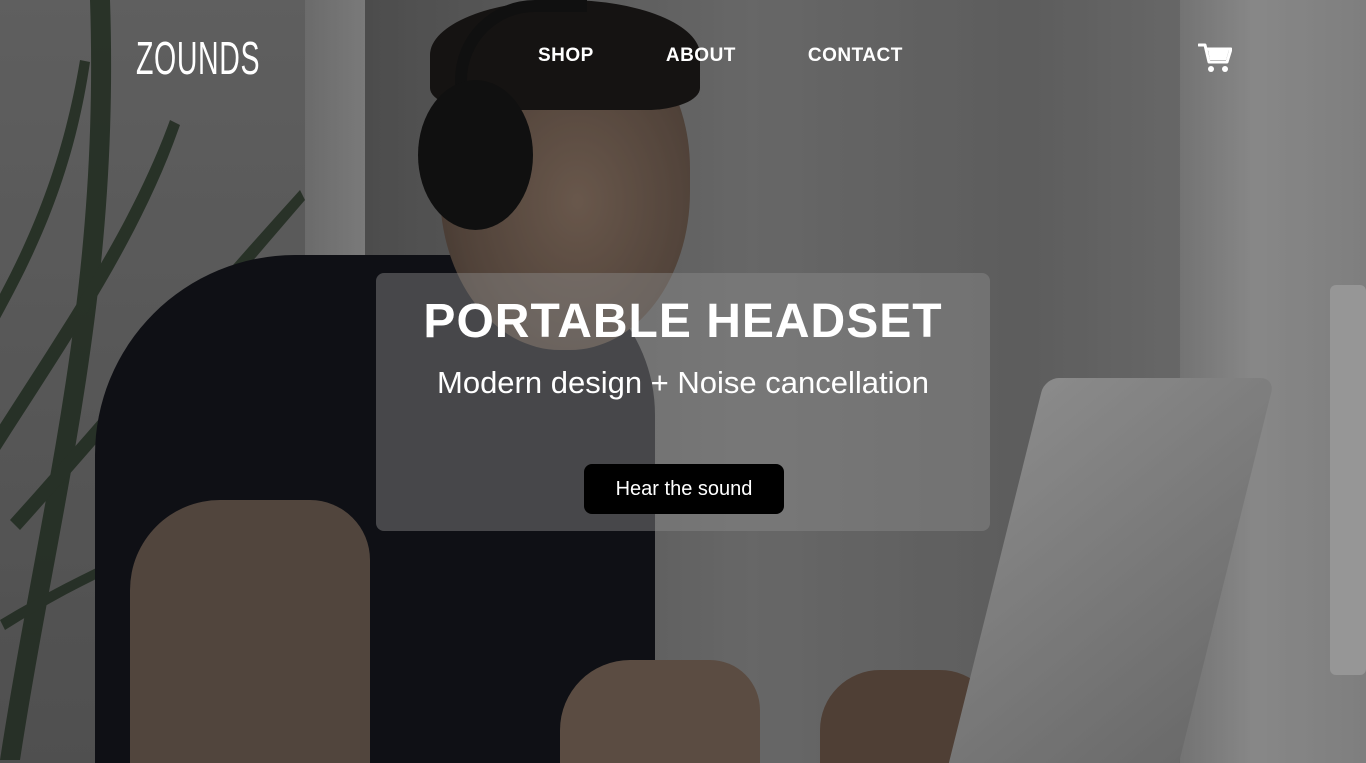 Image resolution: width=1366 pixels, height=763 pixels. What do you see at coordinates (855, 56) in the screenshot?
I see `nav-item-contact: CONTACT` at bounding box center [855, 56].